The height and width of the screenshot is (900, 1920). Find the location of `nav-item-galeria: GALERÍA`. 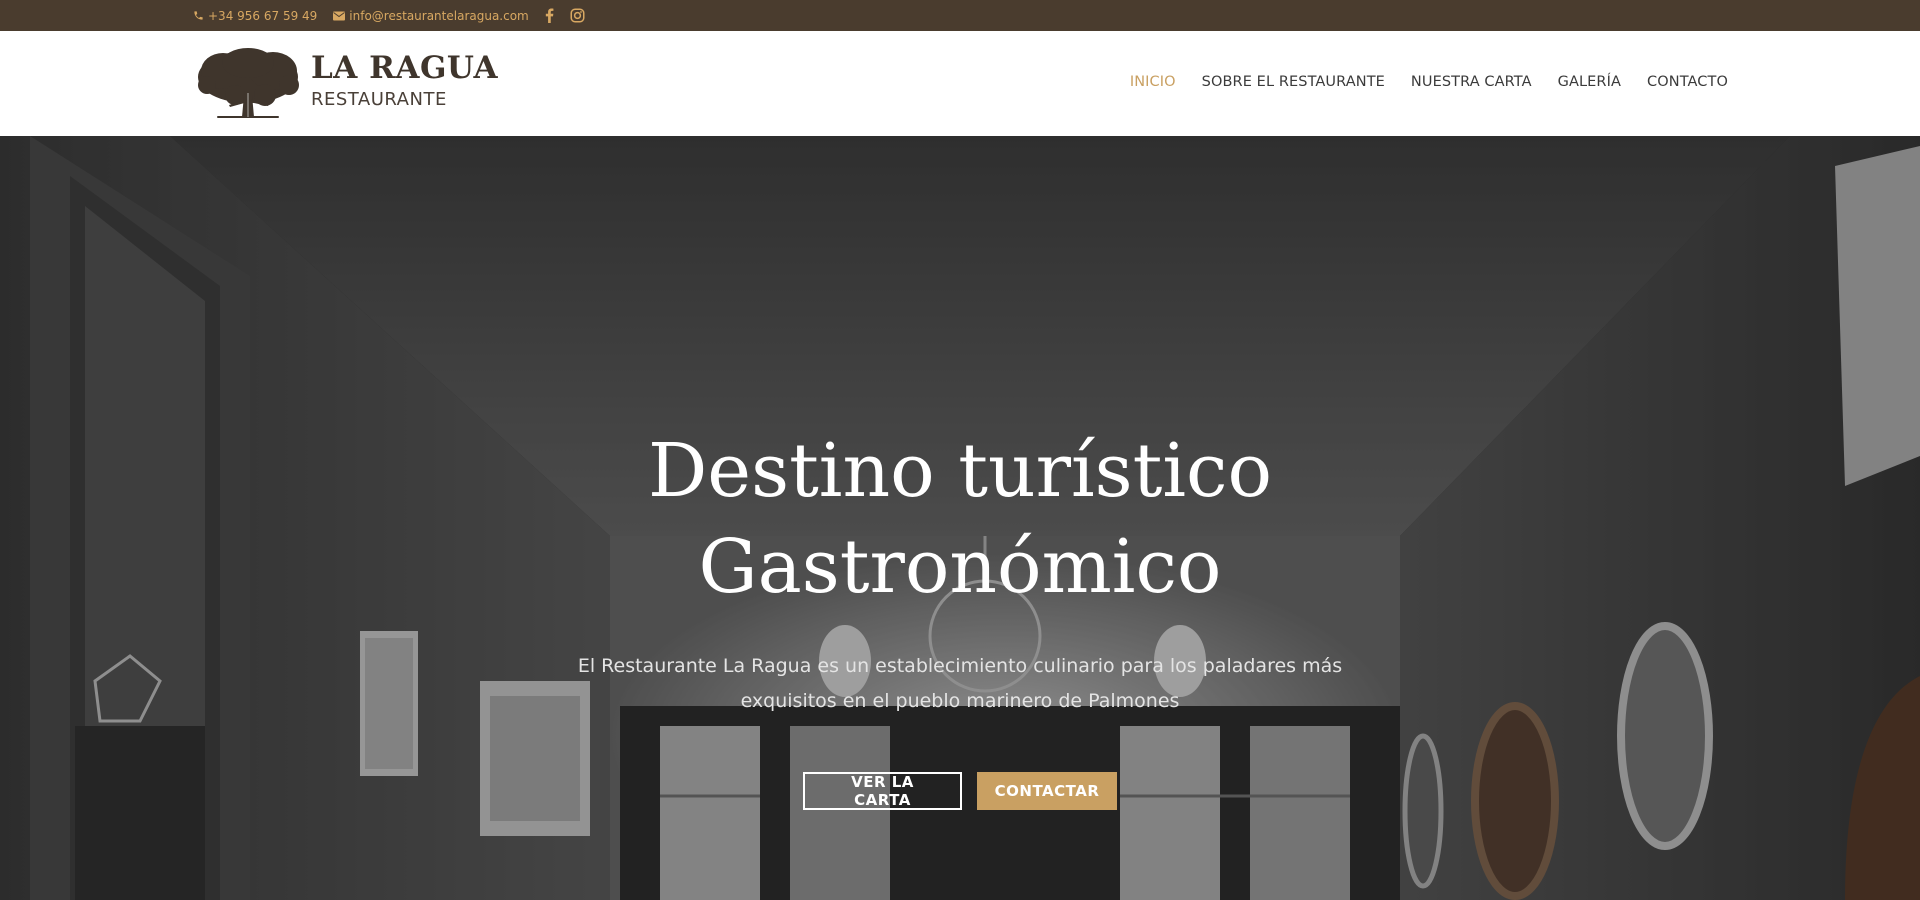

nav-item-galeria: GALERÍA is located at coordinates (1589, 82).